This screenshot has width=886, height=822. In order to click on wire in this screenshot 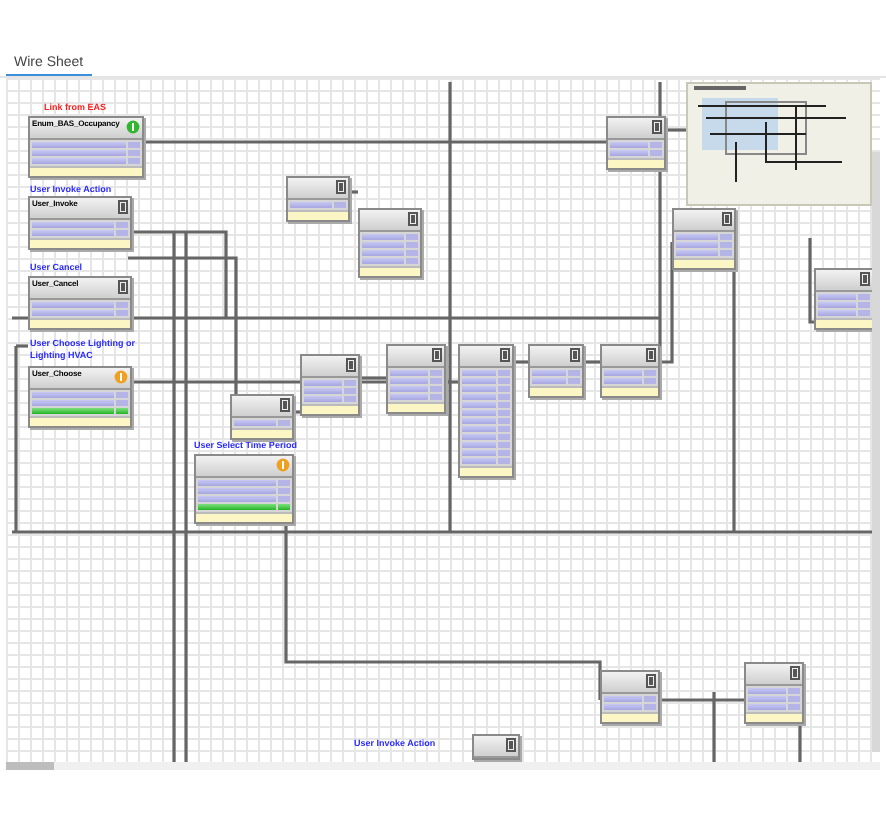, I will do `click(811, 281)`.